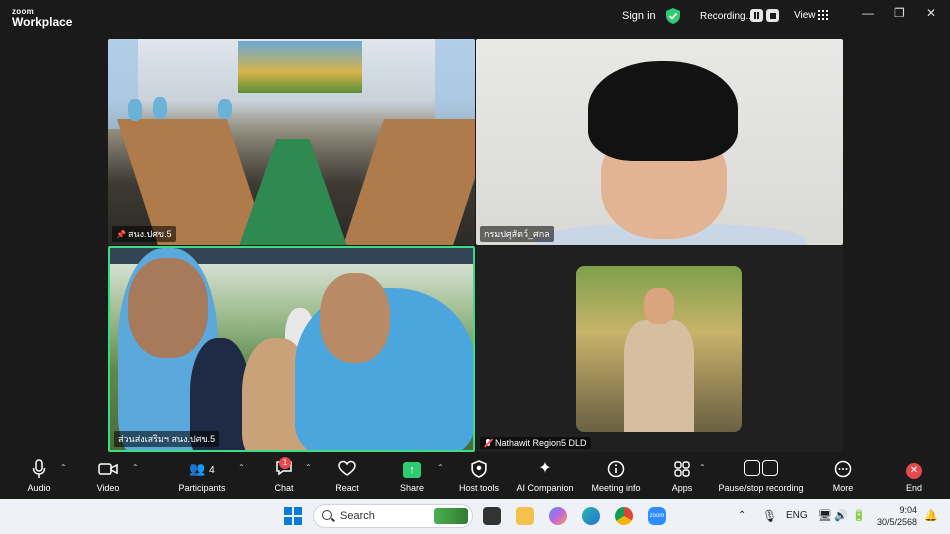  What do you see at coordinates (797, 515) in the screenshot?
I see `input-language: ENG` at bounding box center [797, 515].